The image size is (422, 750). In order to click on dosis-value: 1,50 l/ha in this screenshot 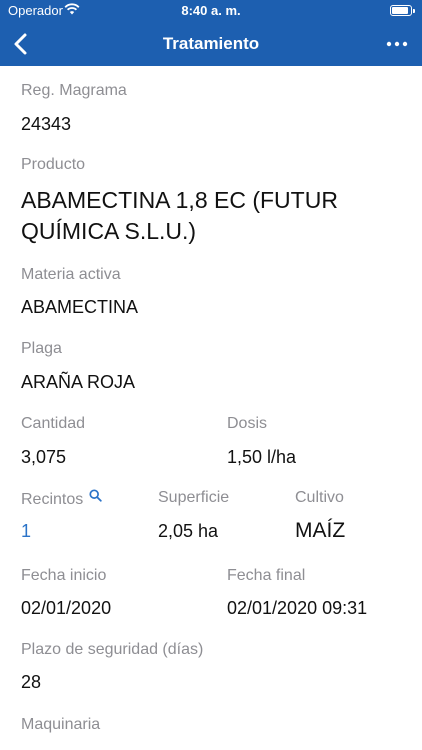, I will do `click(262, 457)`.